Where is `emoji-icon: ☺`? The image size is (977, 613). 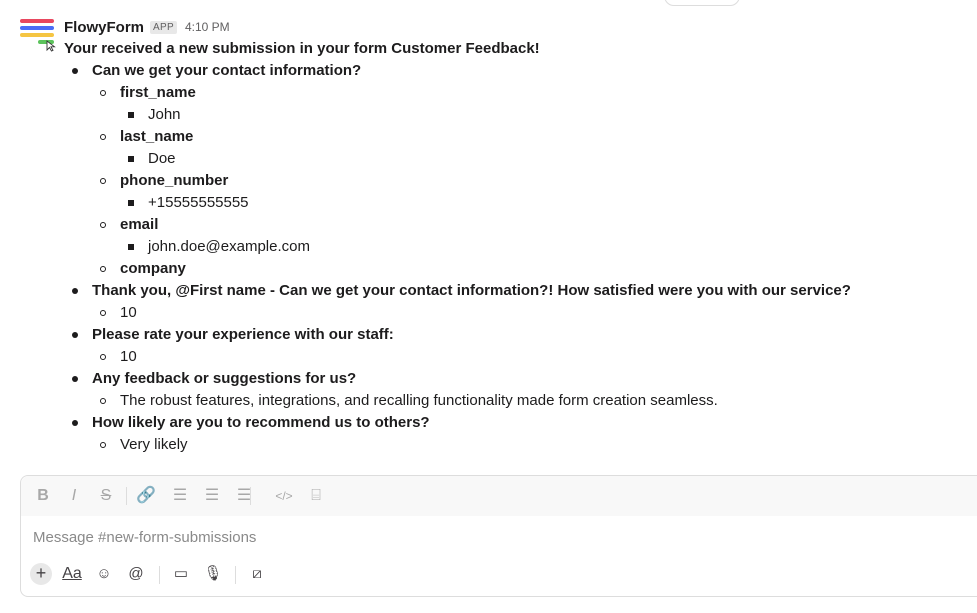
emoji-icon: ☺ is located at coordinates (104, 574).